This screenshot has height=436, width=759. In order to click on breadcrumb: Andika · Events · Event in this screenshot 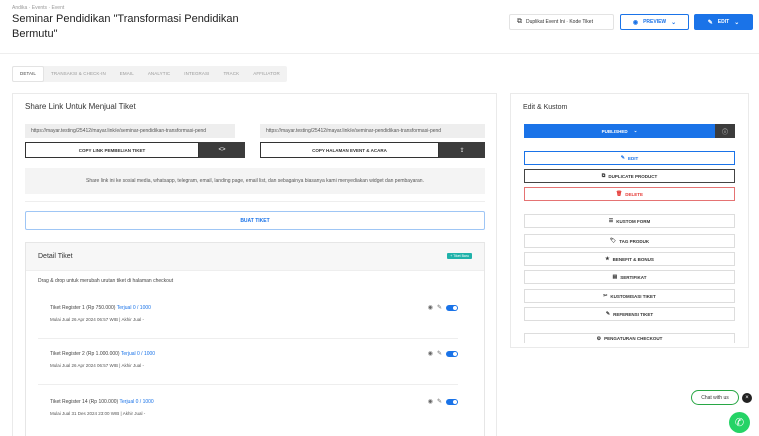, I will do `click(38, 8)`.